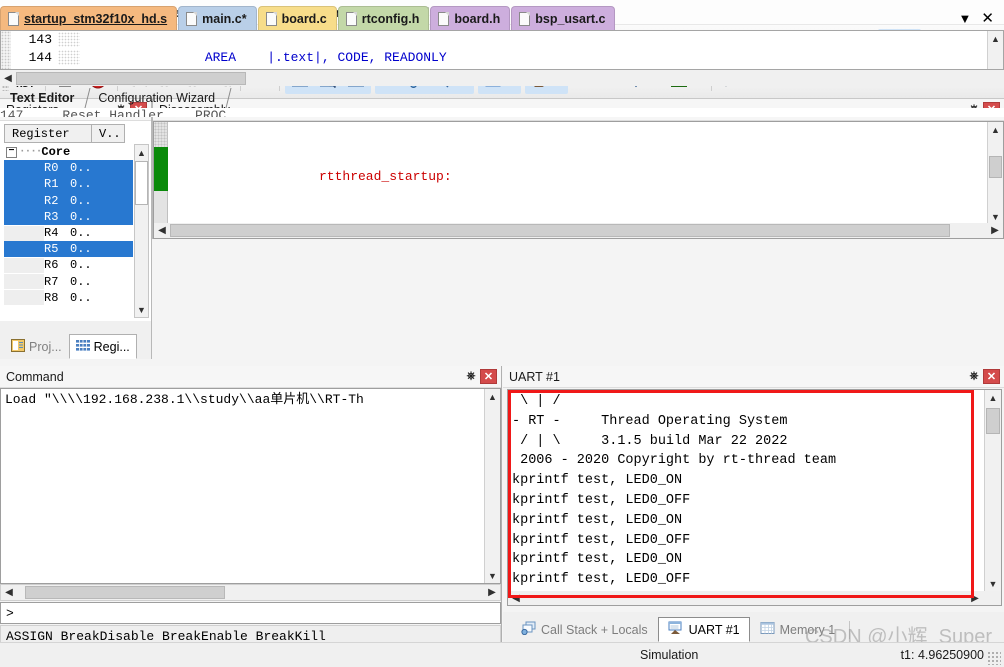 Image resolution: width=1004 pixels, height=667 pixels. I want to click on line-number: 144, so click(40, 57).